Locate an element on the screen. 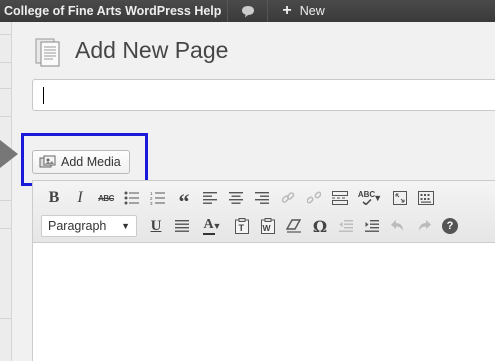 The height and width of the screenshot is (361, 495). spellcheck-icon: ABC ▼ is located at coordinates (370, 198).